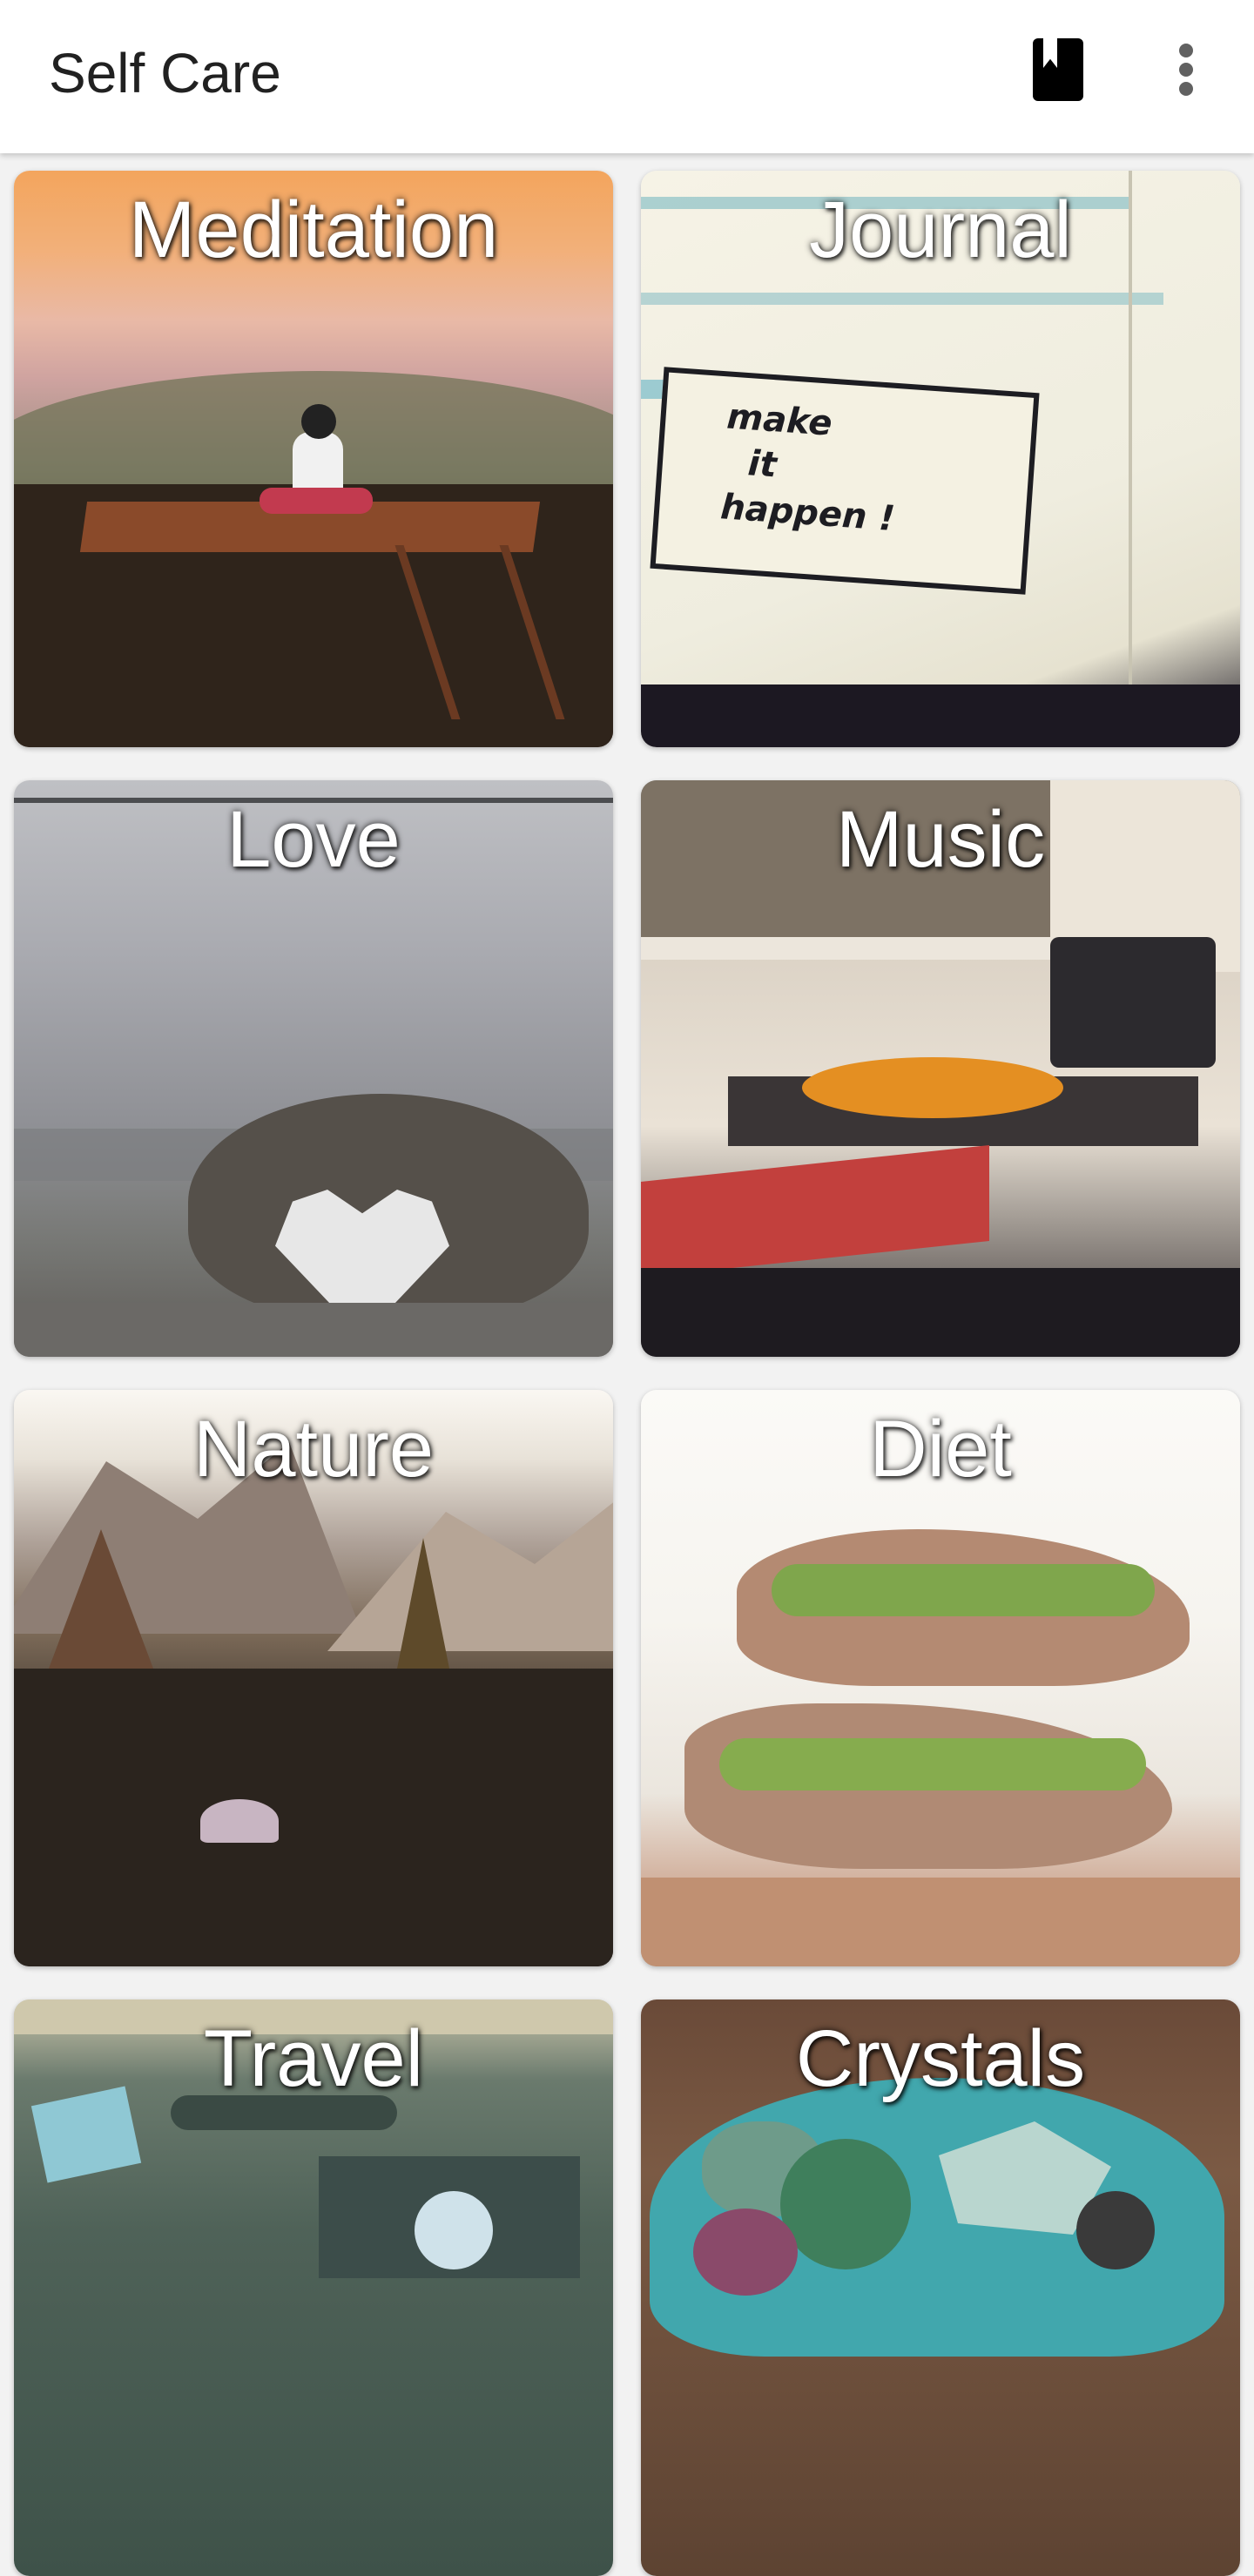  What do you see at coordinates (1133, 1003) in the screenshot?
I see `speaker-shape` at bounding box center [1133, 1003].